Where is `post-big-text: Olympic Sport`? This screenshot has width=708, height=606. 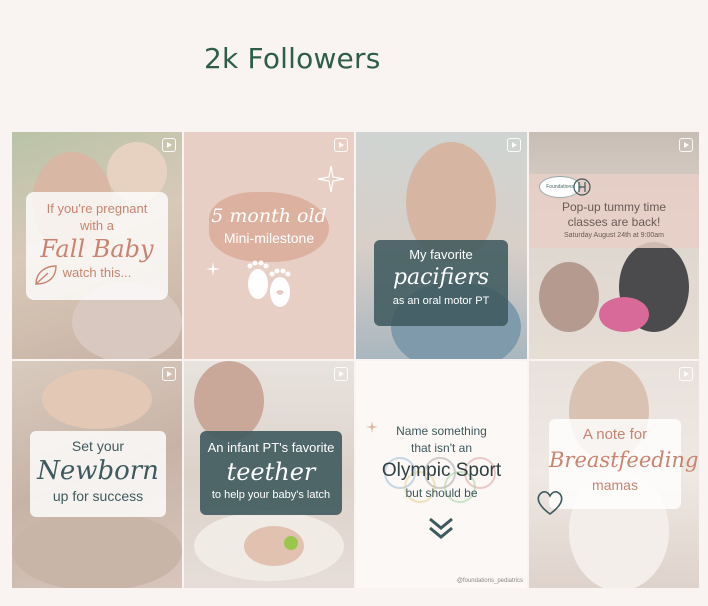
post-big-text: Olympic Sport is located at coordinates (441, 470).